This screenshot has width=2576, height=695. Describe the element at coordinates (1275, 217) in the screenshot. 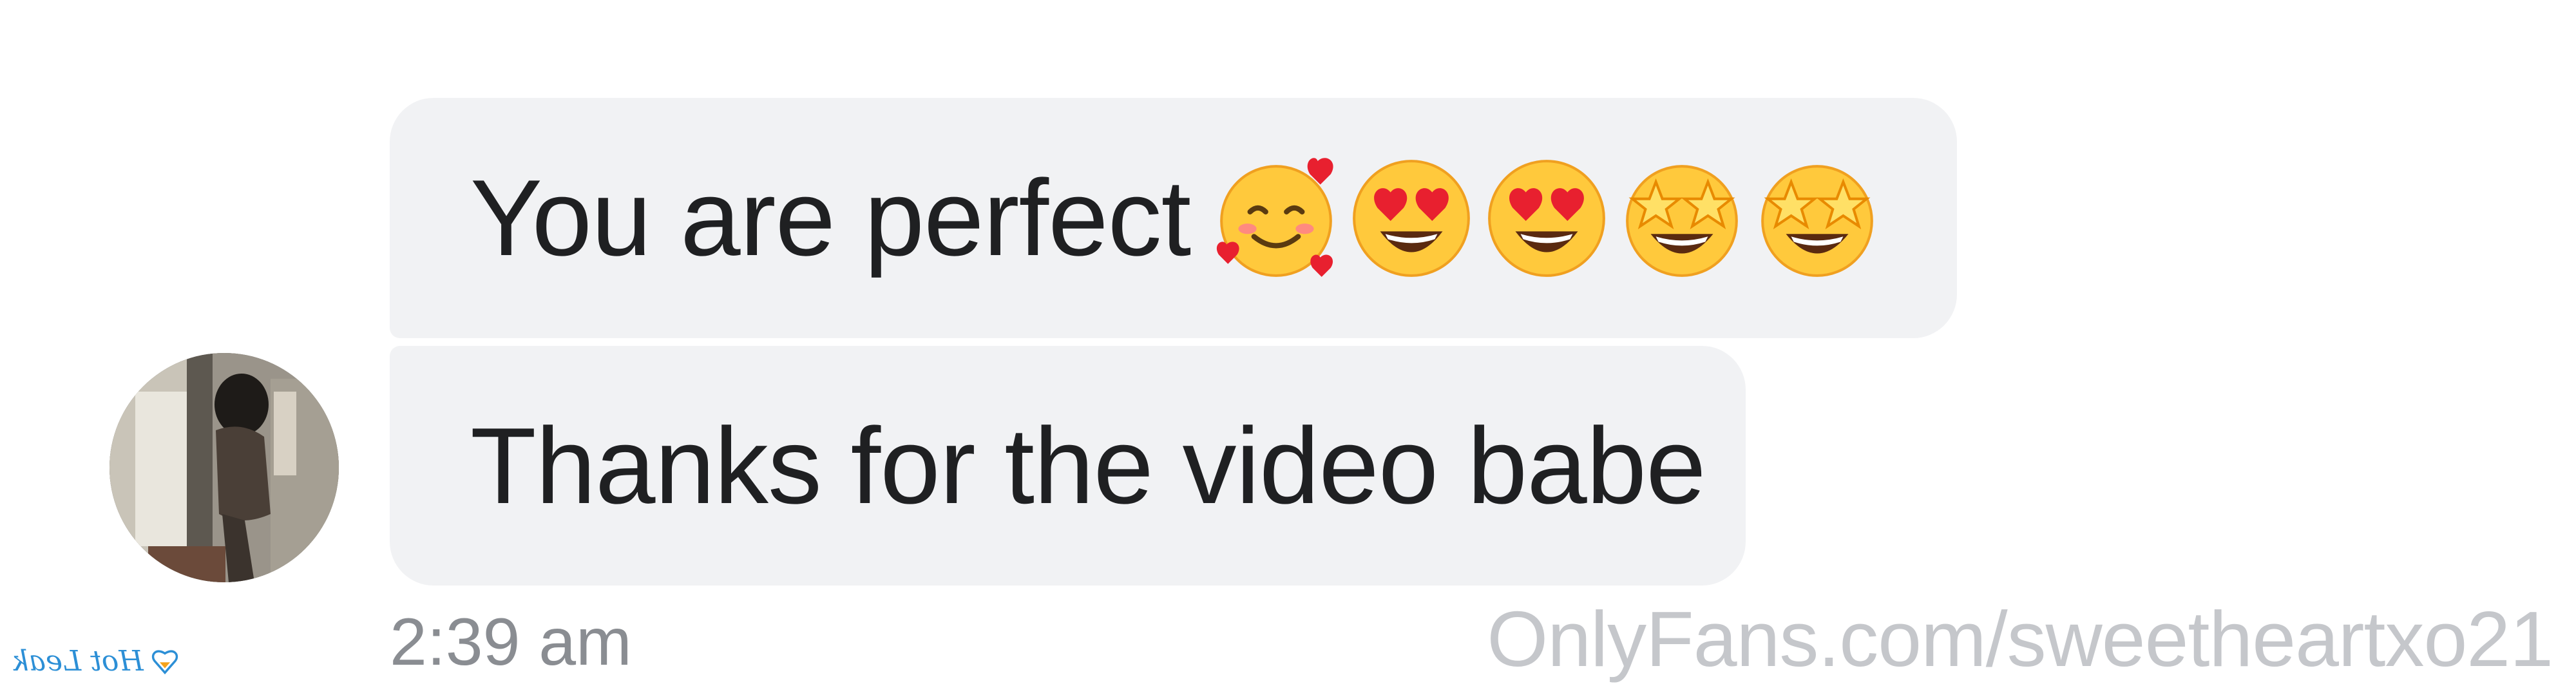

I see `smiling-face-with-hearts-icon` at that location.